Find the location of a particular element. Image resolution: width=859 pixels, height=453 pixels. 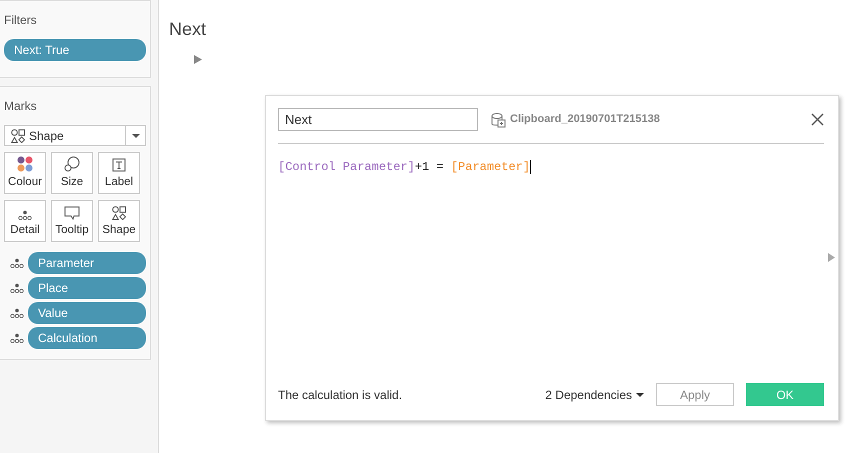

mark-card-button: Size is located at coordinates (72, 173).